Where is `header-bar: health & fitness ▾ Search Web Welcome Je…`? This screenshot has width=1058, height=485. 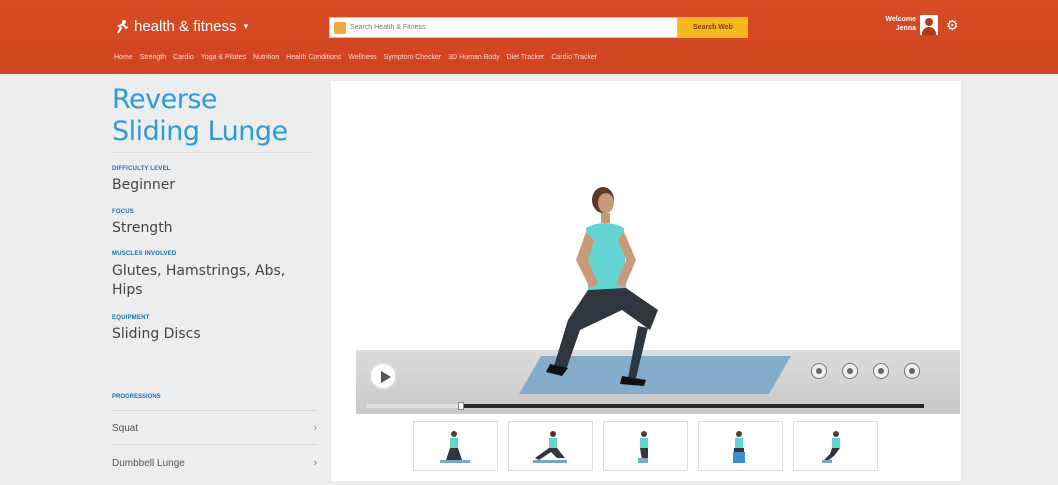
header-bar: health & fitness ▾ Search Web Welcome Je… is located at coordinates (529, 25).